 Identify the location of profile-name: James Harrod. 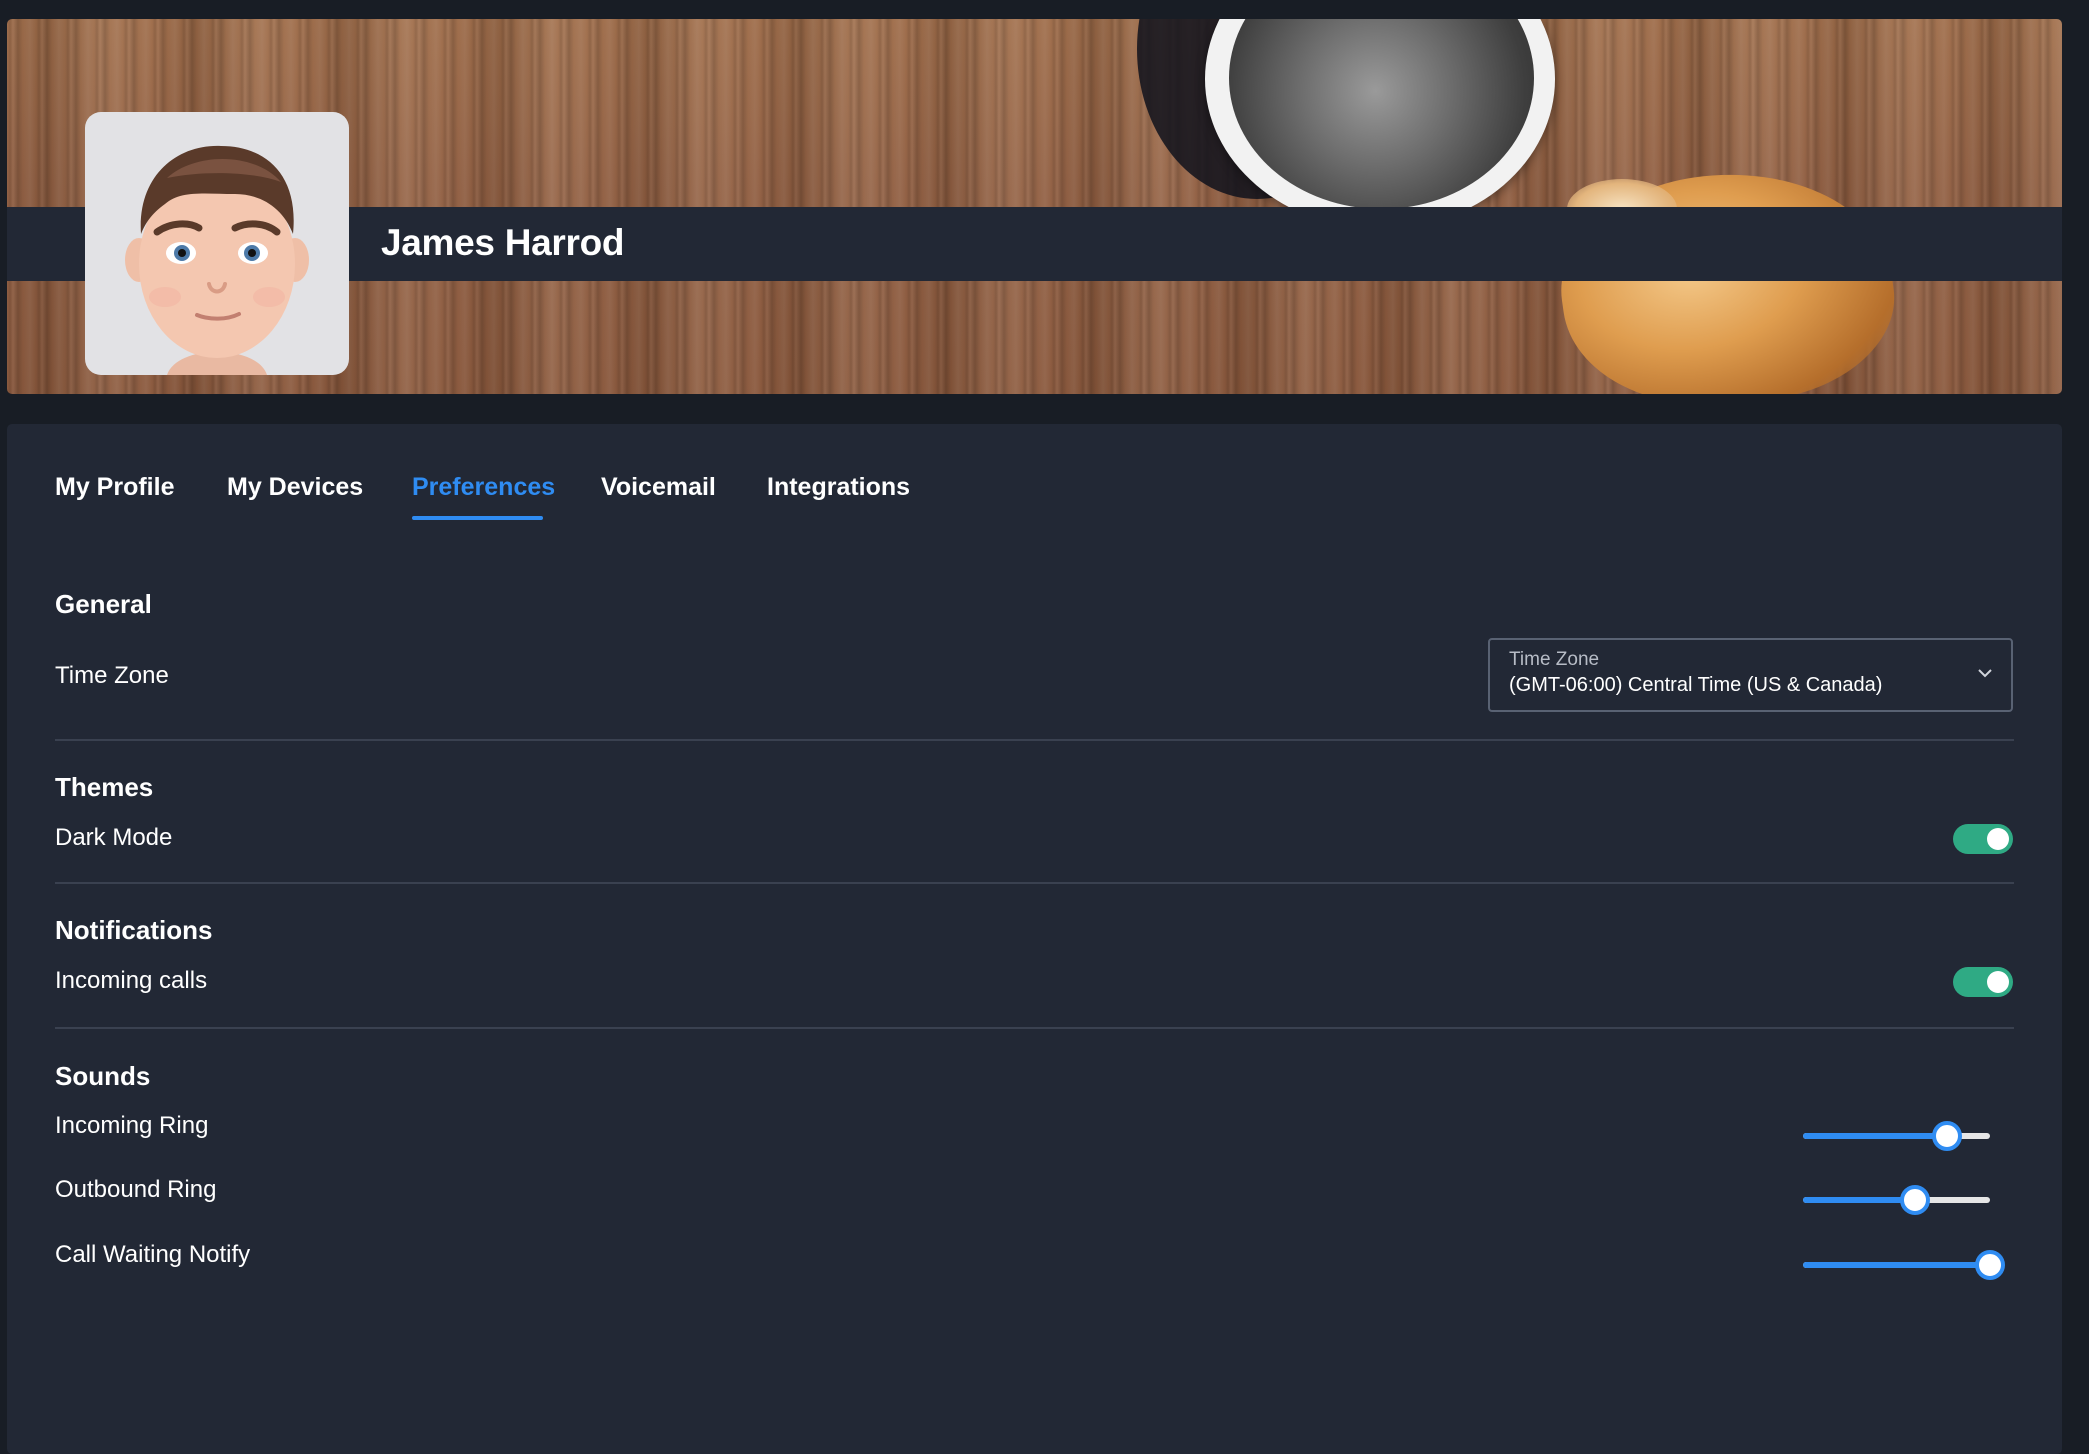
(503, 242).